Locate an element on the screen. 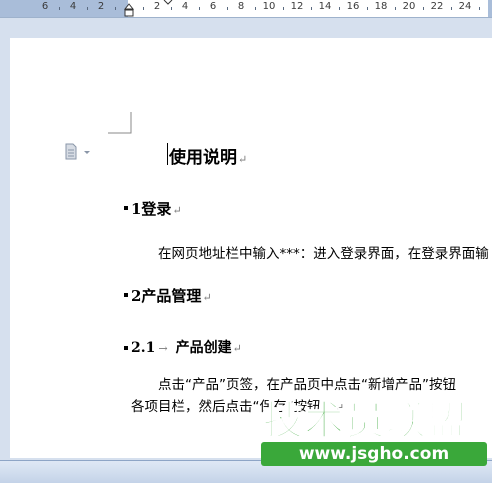 This screenshot has height=483, width=492. ruler-number: 8 is located at coordinates (241, 6).